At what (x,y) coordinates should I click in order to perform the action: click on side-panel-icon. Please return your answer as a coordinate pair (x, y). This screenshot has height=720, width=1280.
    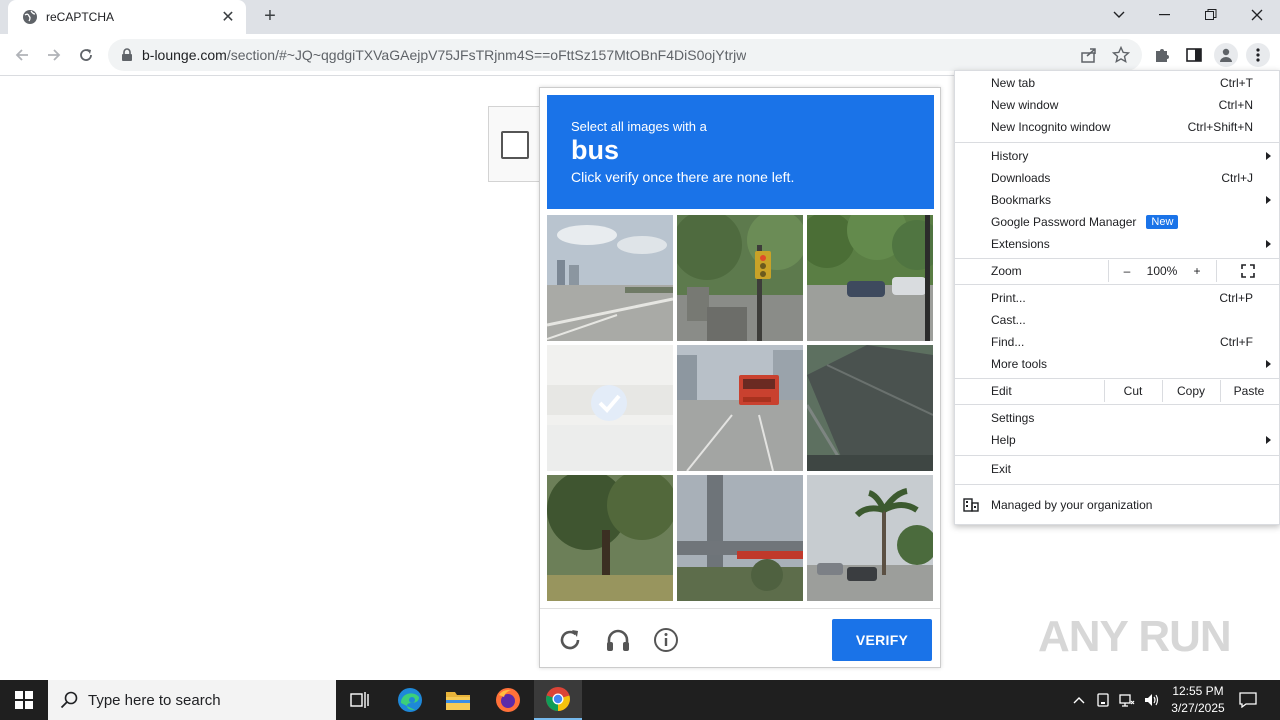
    Looking at the image, I should click on (1194, 55).